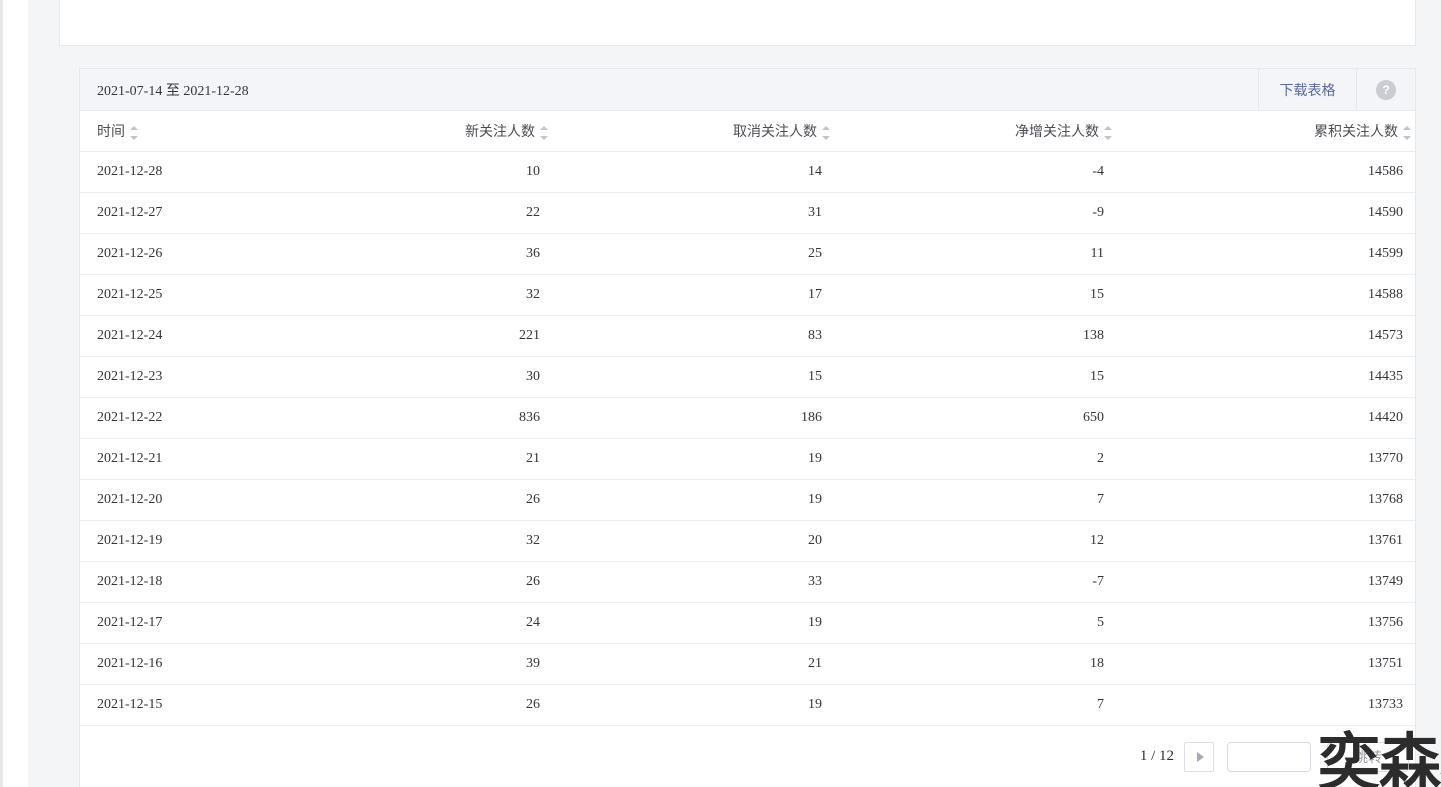  What do you see at coordinates (175, 254) in the screenshot?
I see `cell-date: 2021-12-26` at bounding box center [175, 254].